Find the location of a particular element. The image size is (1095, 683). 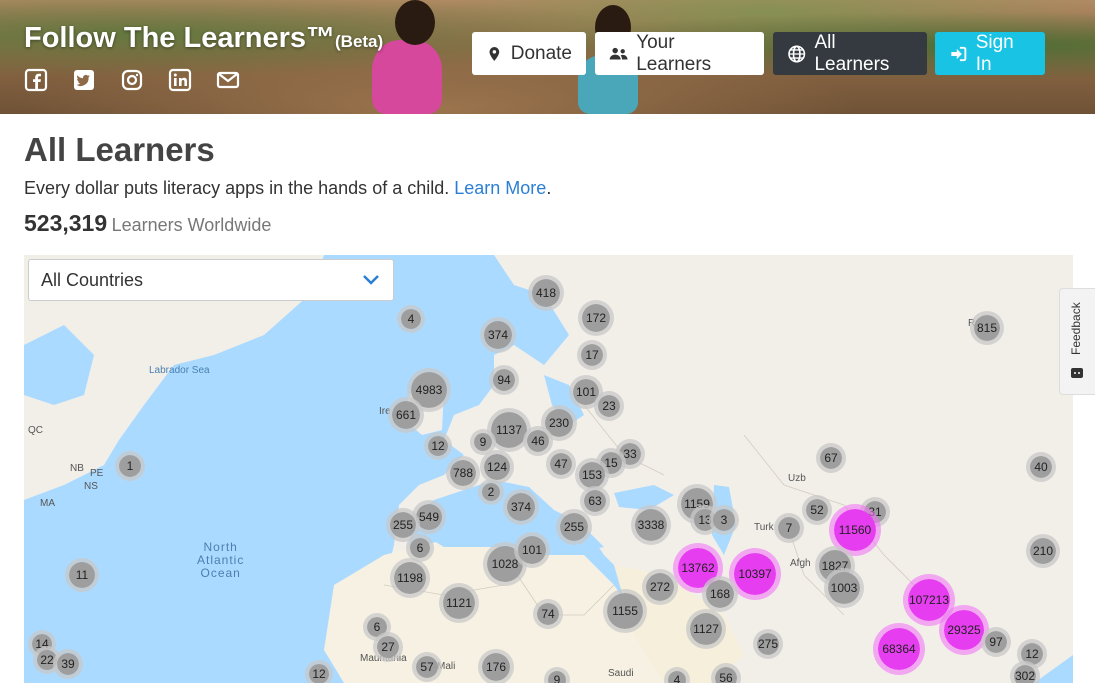

map-cluster-marker: 275 is located at coordinates (768, 644).